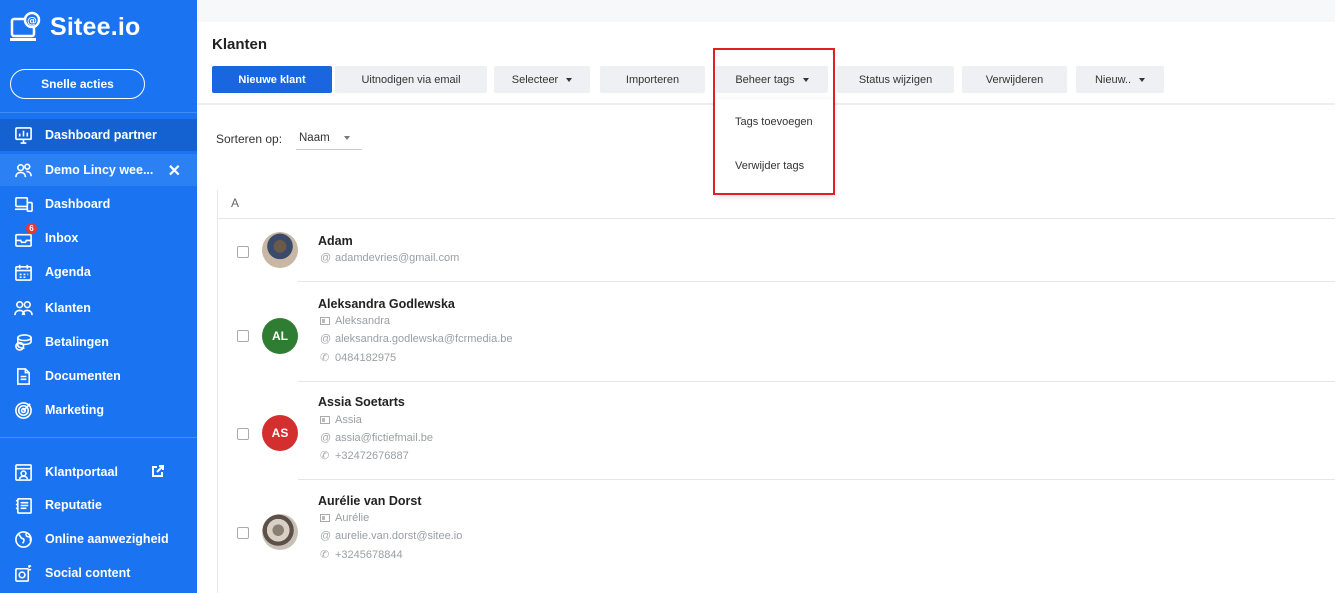 The height and width of the screenshot is (593, 1335). I want to click on customers-icon, so click(23, 308).